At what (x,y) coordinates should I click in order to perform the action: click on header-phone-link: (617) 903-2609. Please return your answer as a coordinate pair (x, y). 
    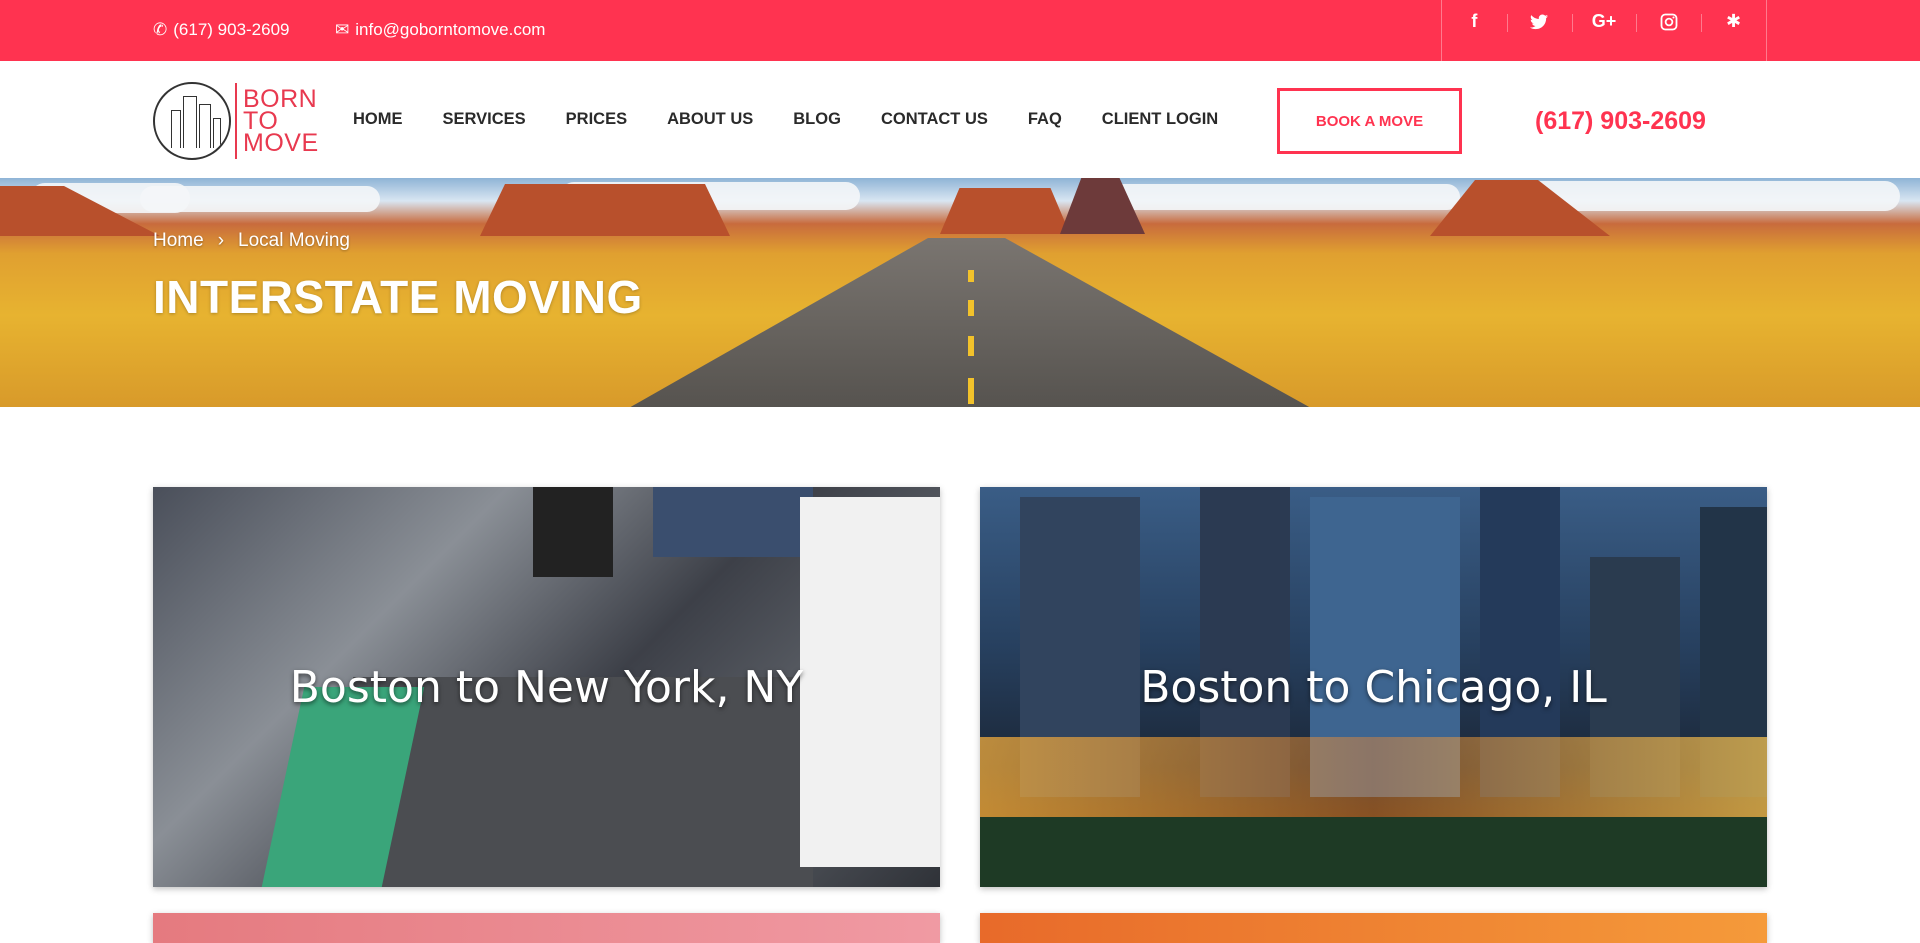
    Looking at the image, I should click on (1620, 121).